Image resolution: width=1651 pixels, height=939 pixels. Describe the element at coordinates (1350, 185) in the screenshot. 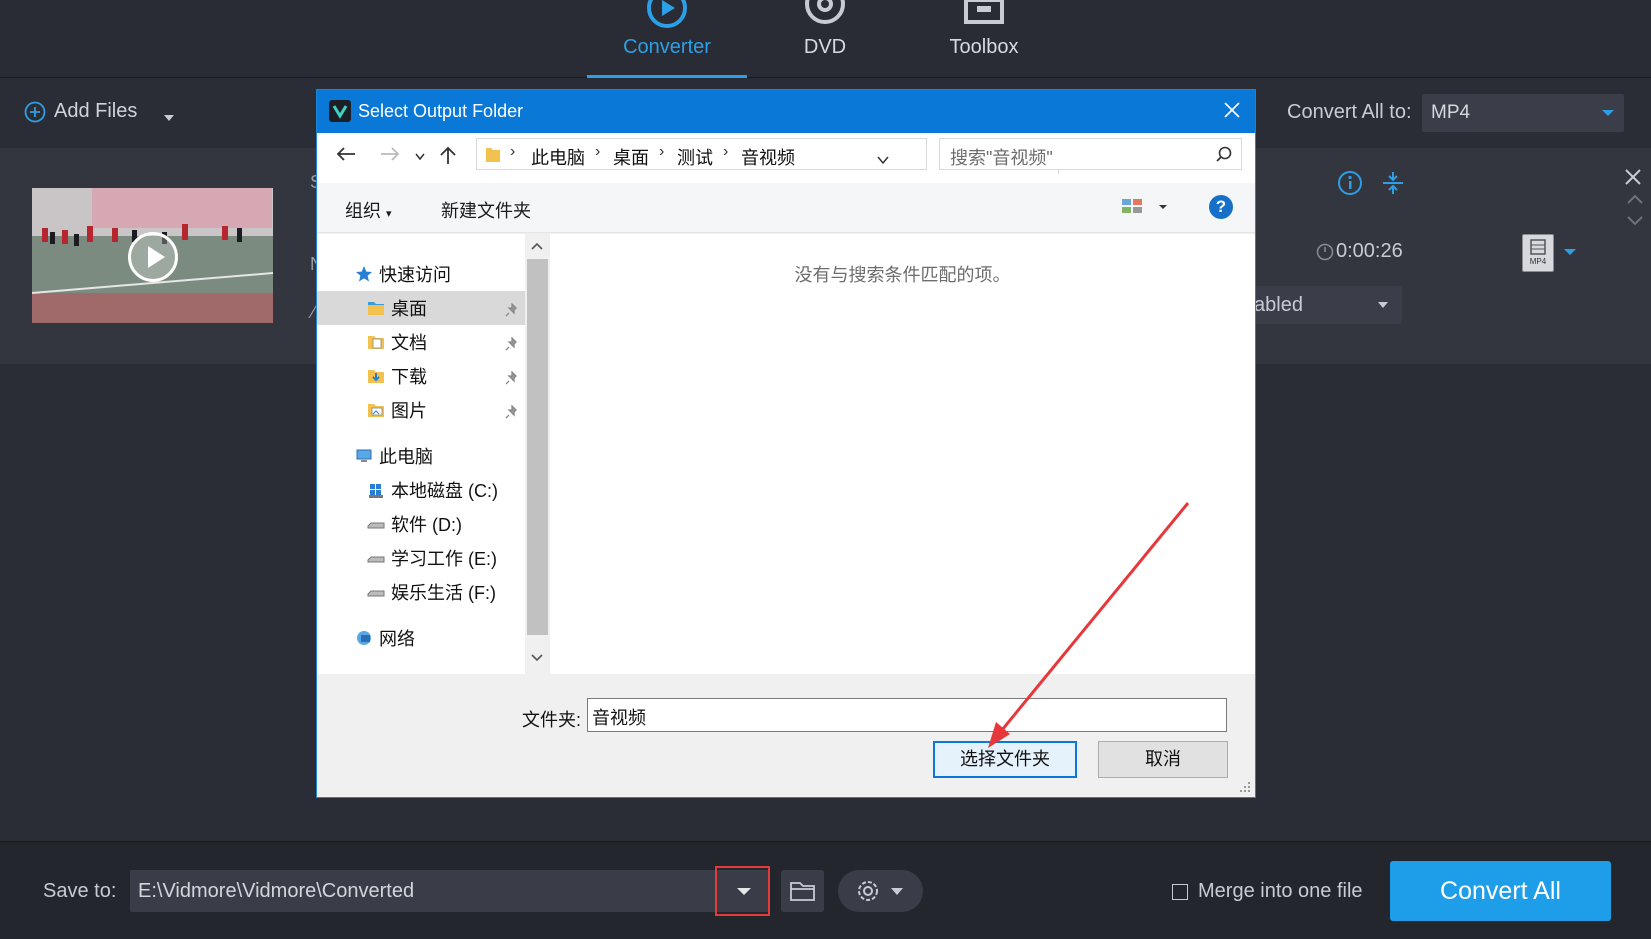

I see `info-icon` at that location.